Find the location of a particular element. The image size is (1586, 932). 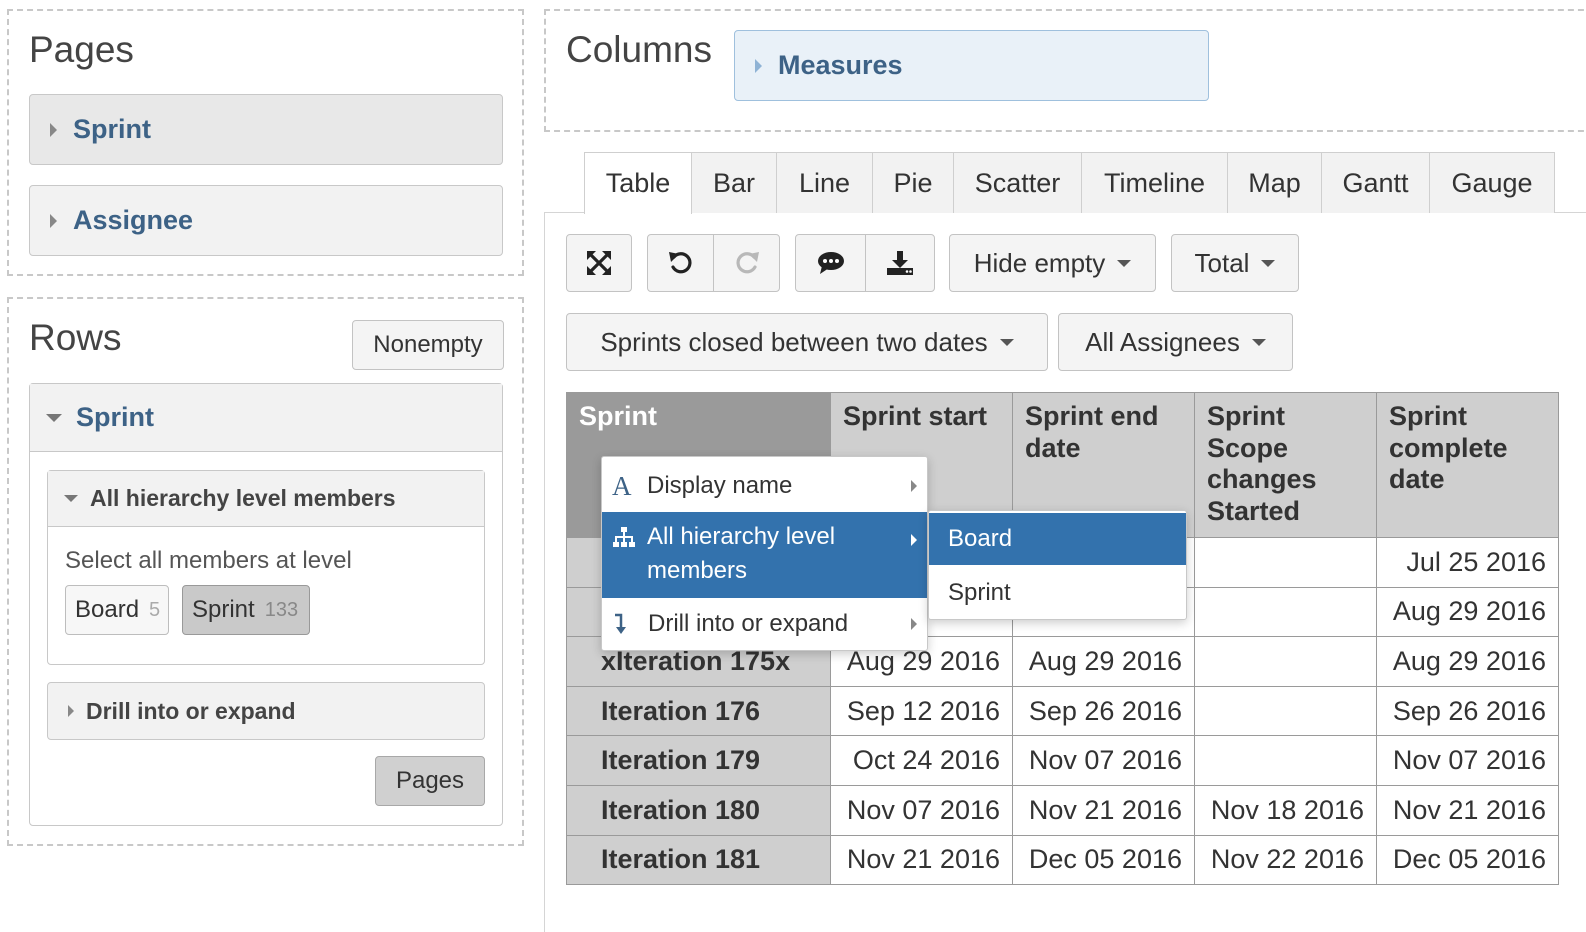

menu-item-hierarchy-level: All hierarchy level members is located at coordinates (764, 555).